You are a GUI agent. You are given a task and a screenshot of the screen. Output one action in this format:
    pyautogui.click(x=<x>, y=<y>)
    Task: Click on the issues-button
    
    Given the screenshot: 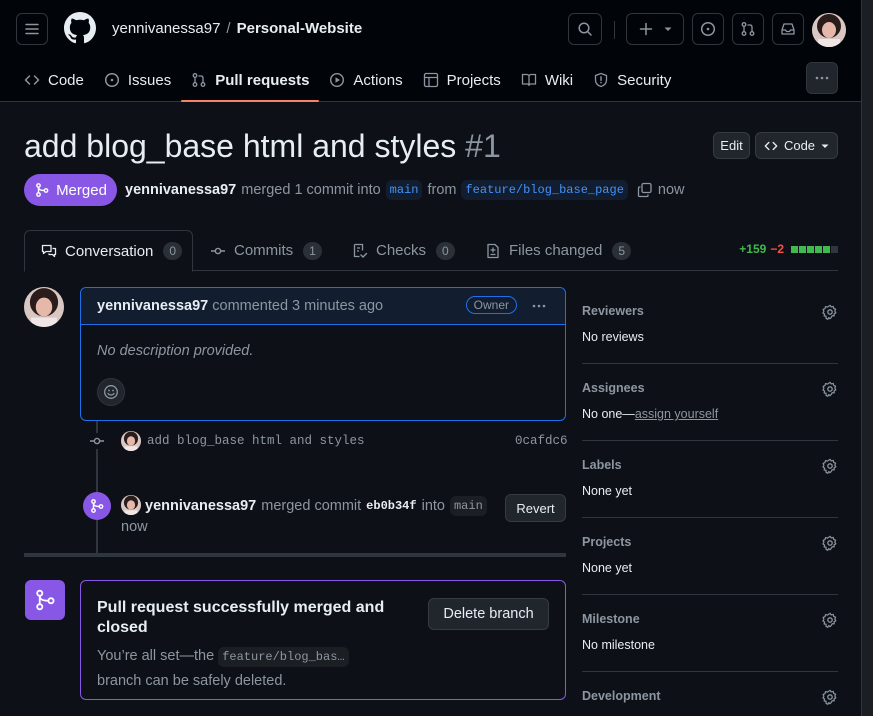 What is the action you would take?
    pyautogui.click(x=708, y=29)
    